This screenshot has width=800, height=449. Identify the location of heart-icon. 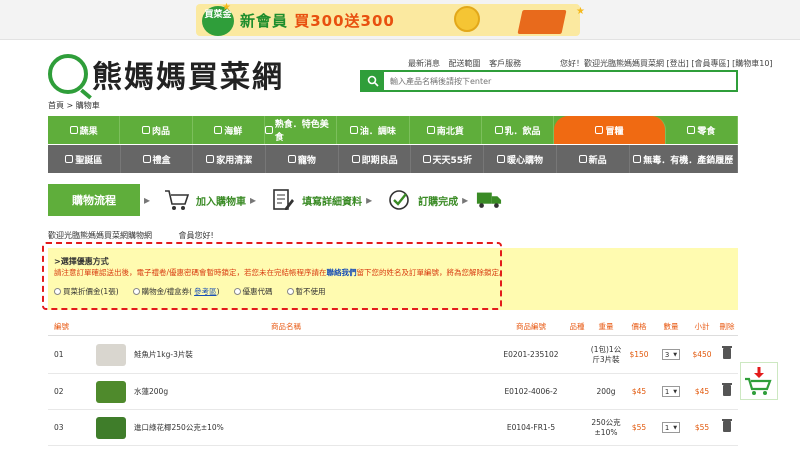
(500, 159).